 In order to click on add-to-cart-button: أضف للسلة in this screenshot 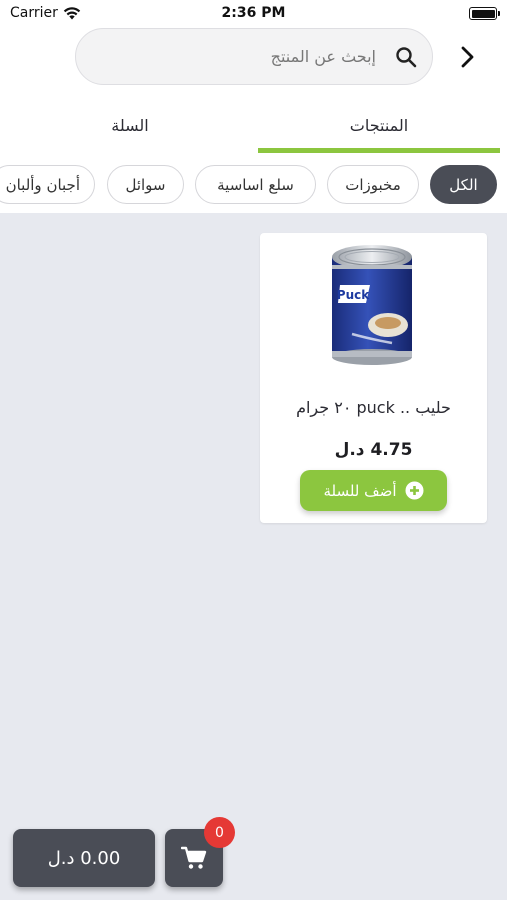, I will do `click(373, 490)`.